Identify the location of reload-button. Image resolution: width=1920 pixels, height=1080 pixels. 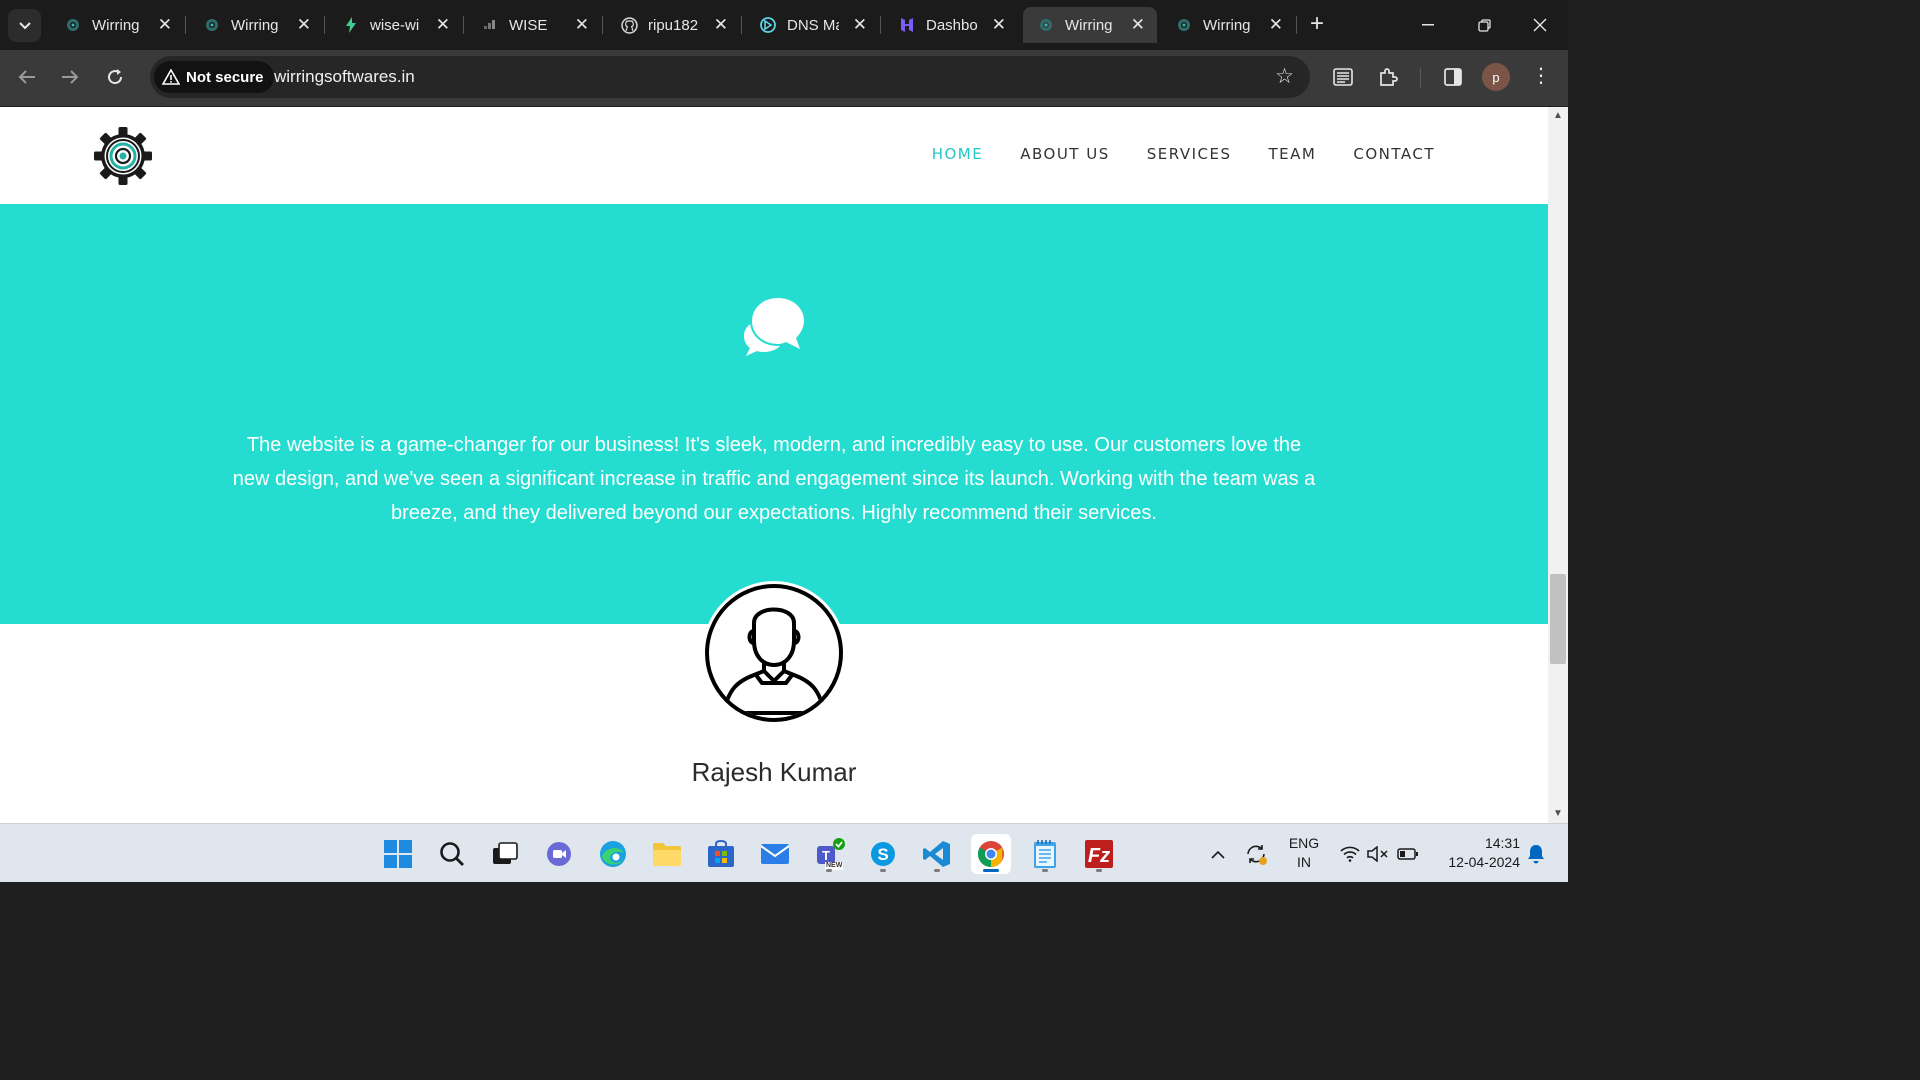
(115, 77).